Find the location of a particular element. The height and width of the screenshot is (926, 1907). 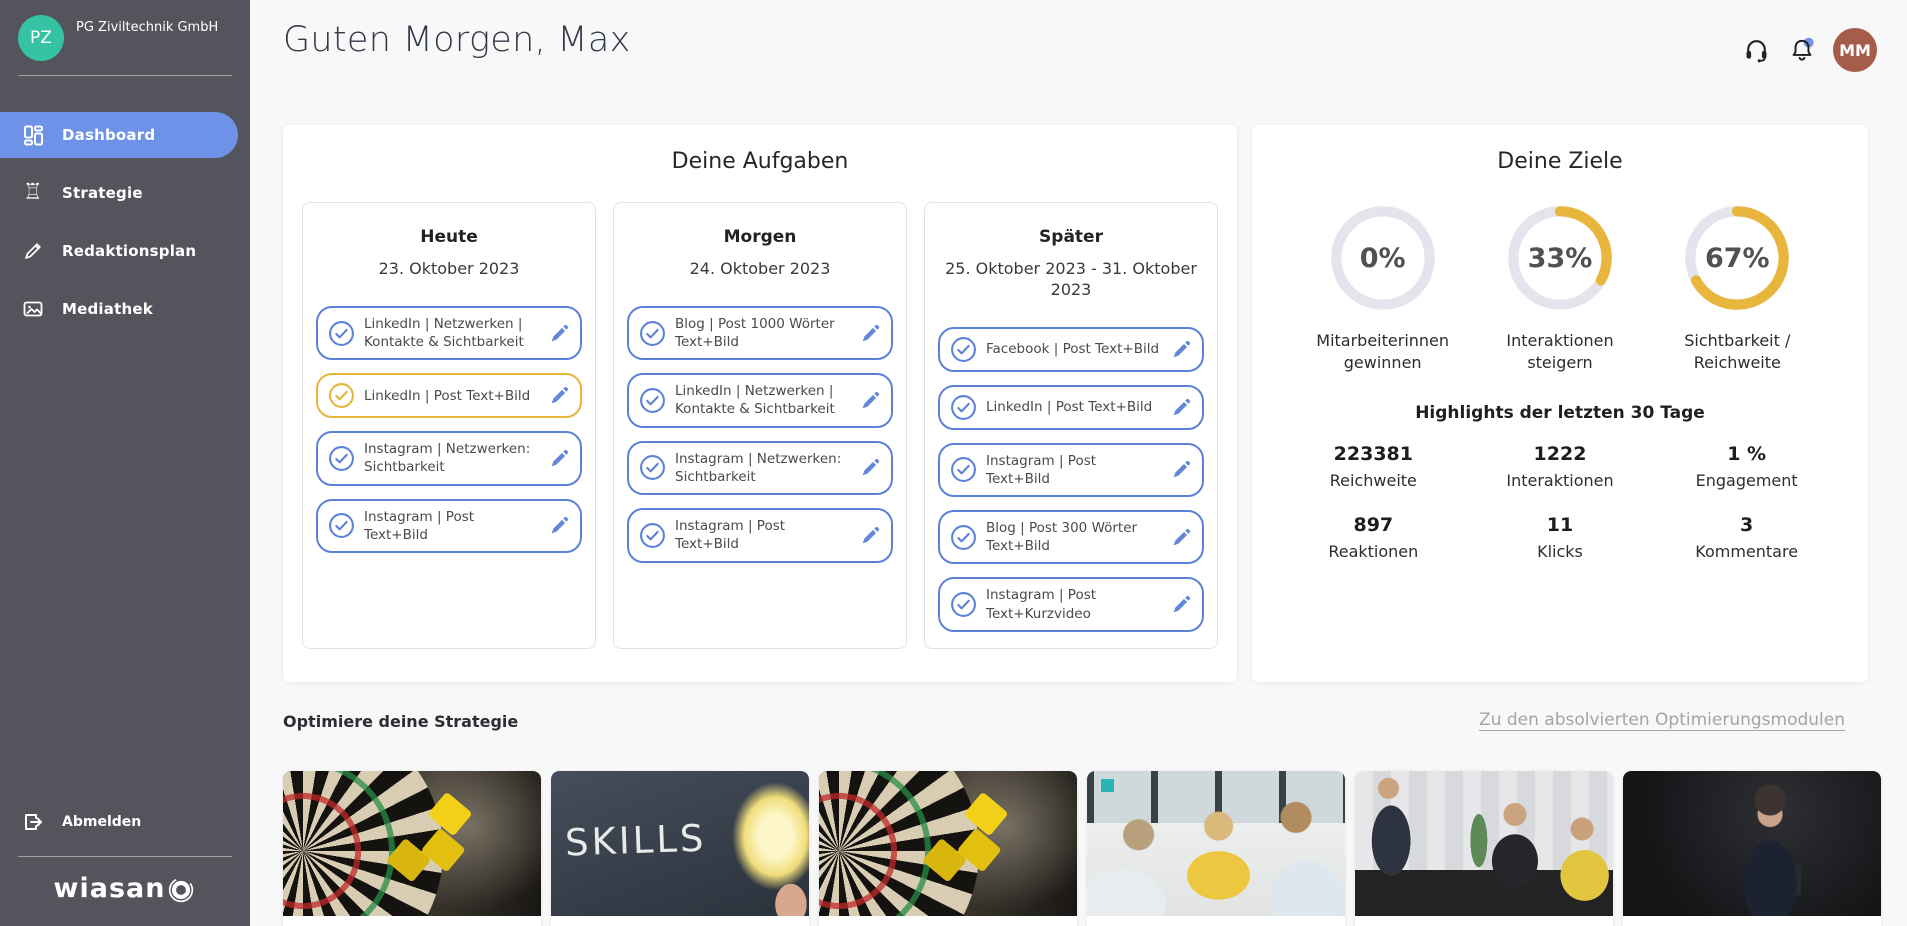

wiasano-logo: wiasan is located at coordinates (125, 891).